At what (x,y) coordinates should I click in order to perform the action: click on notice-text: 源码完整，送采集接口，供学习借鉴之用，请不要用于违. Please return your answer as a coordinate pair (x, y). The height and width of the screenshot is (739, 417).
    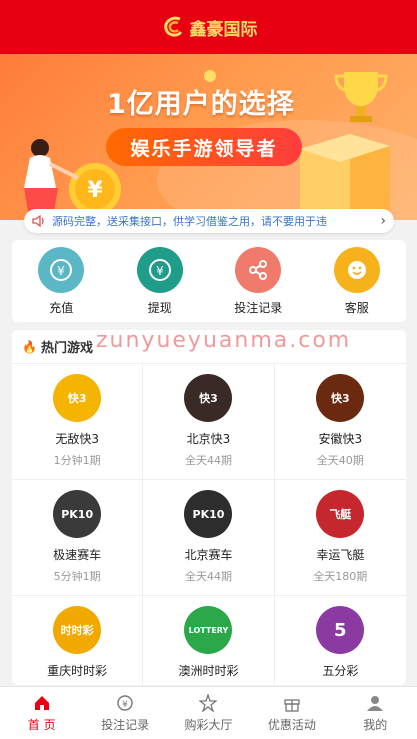
    Looking at the image, I should click on (189, 221).